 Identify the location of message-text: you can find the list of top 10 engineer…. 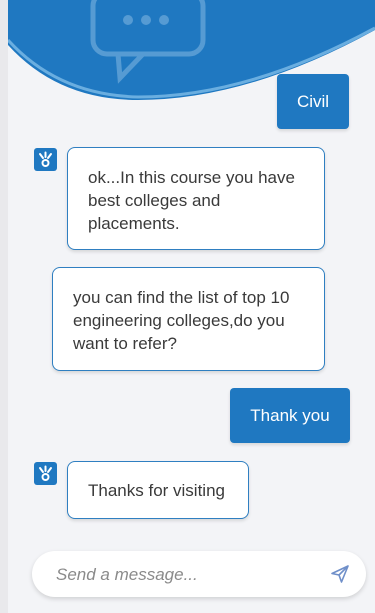
(181, 320).